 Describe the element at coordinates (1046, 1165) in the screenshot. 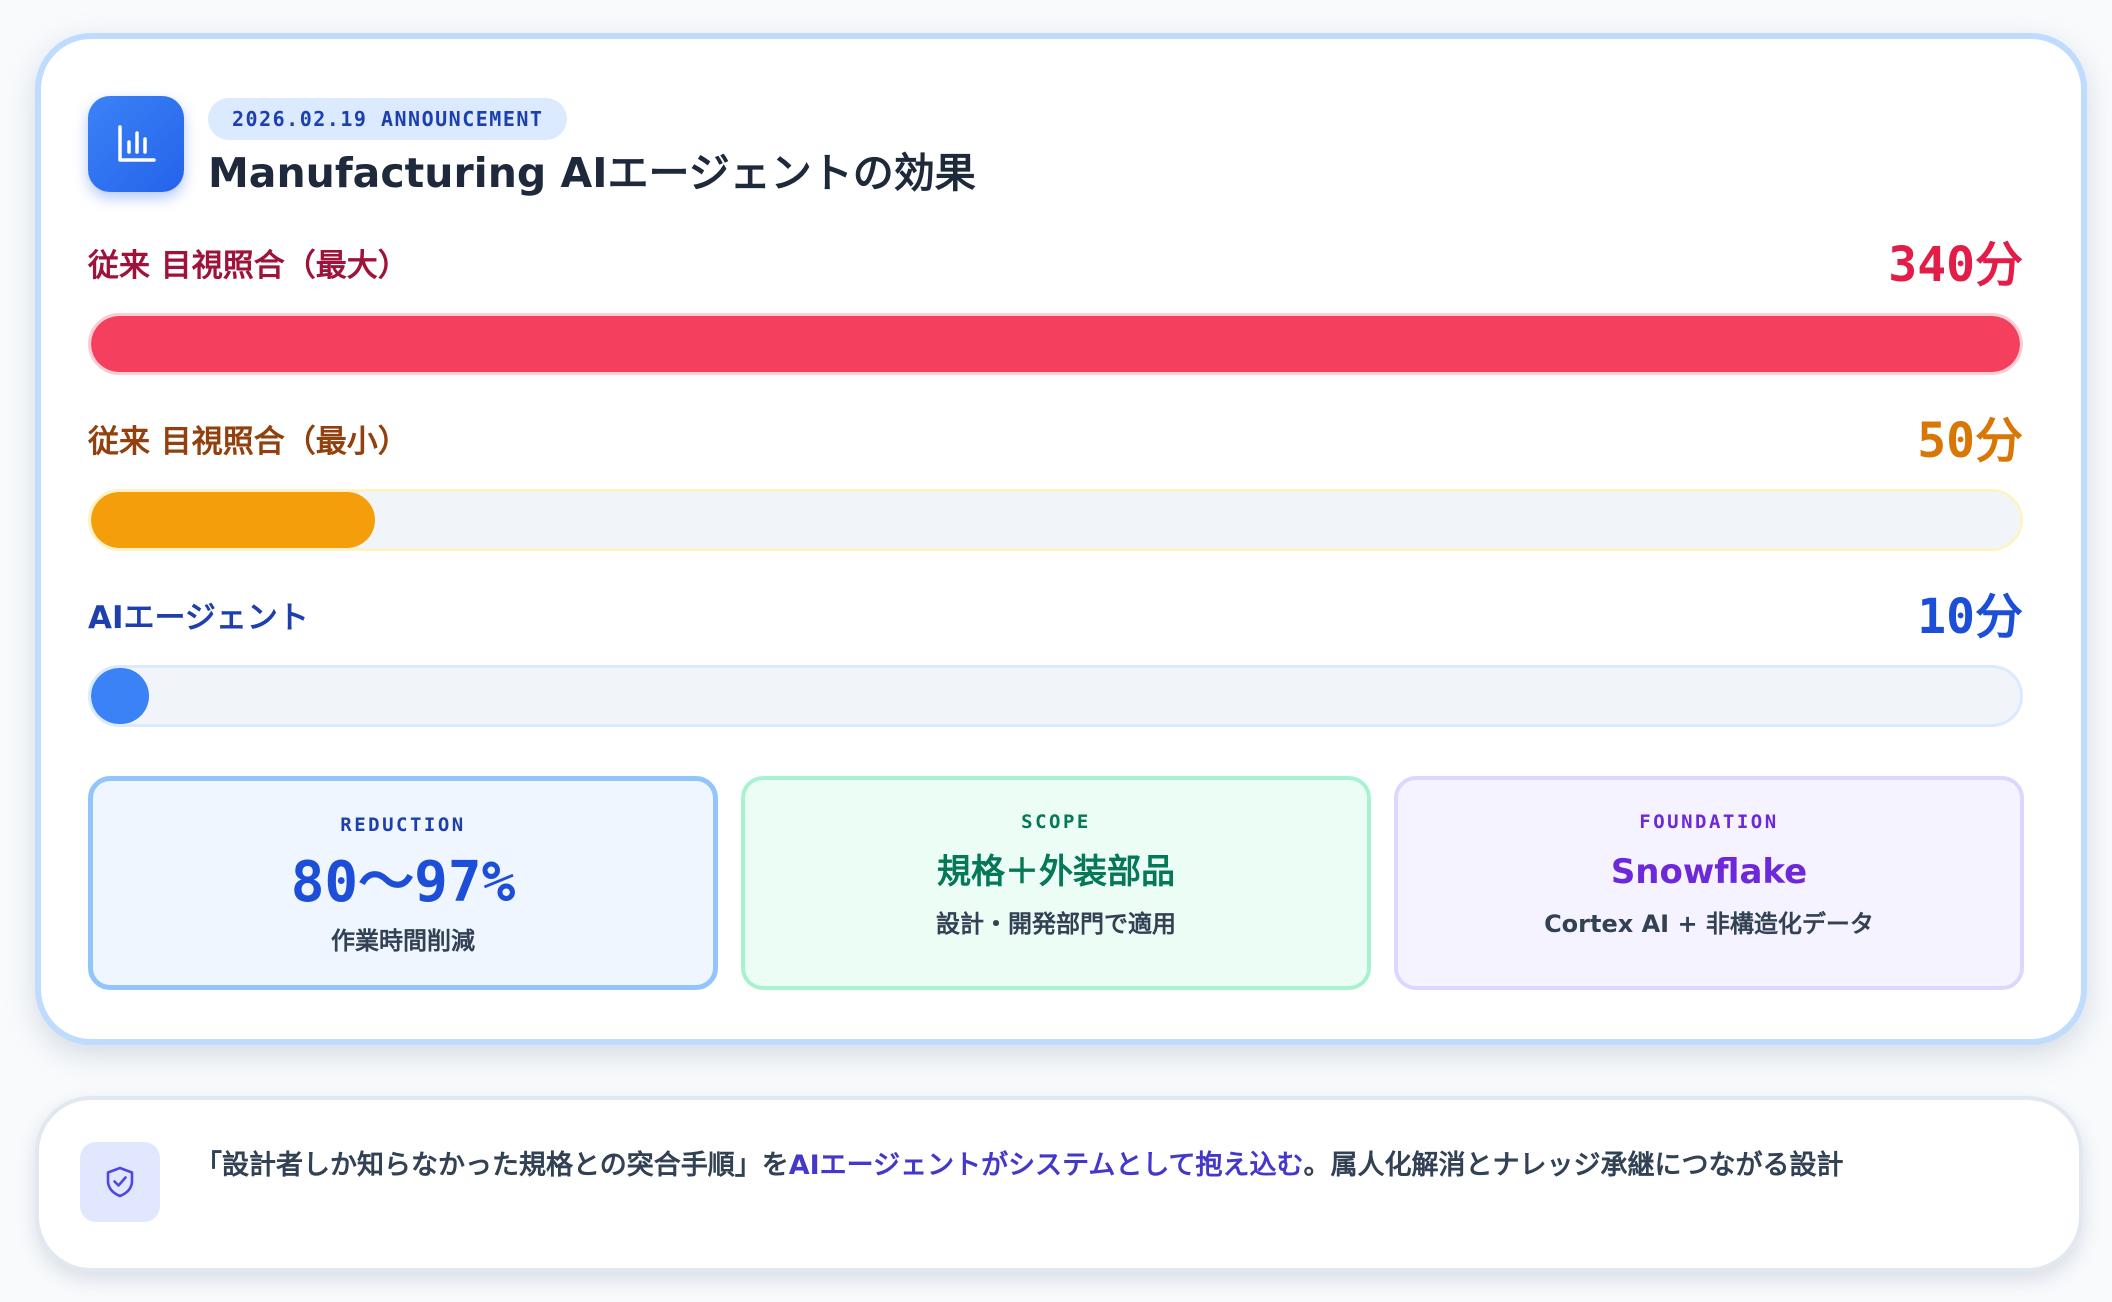

I see `note-text-highlight: AIエージェントがシステムとして抱え込む` at that location.